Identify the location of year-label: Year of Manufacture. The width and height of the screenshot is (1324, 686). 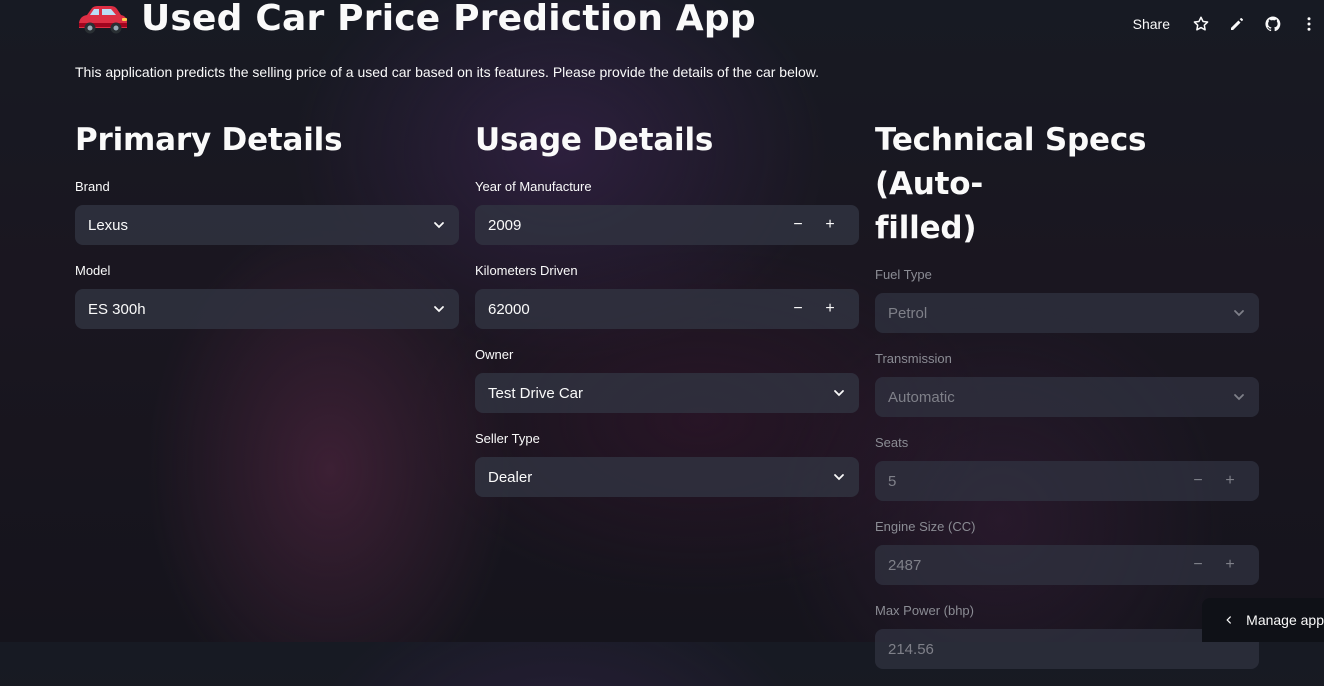
(533, 186).